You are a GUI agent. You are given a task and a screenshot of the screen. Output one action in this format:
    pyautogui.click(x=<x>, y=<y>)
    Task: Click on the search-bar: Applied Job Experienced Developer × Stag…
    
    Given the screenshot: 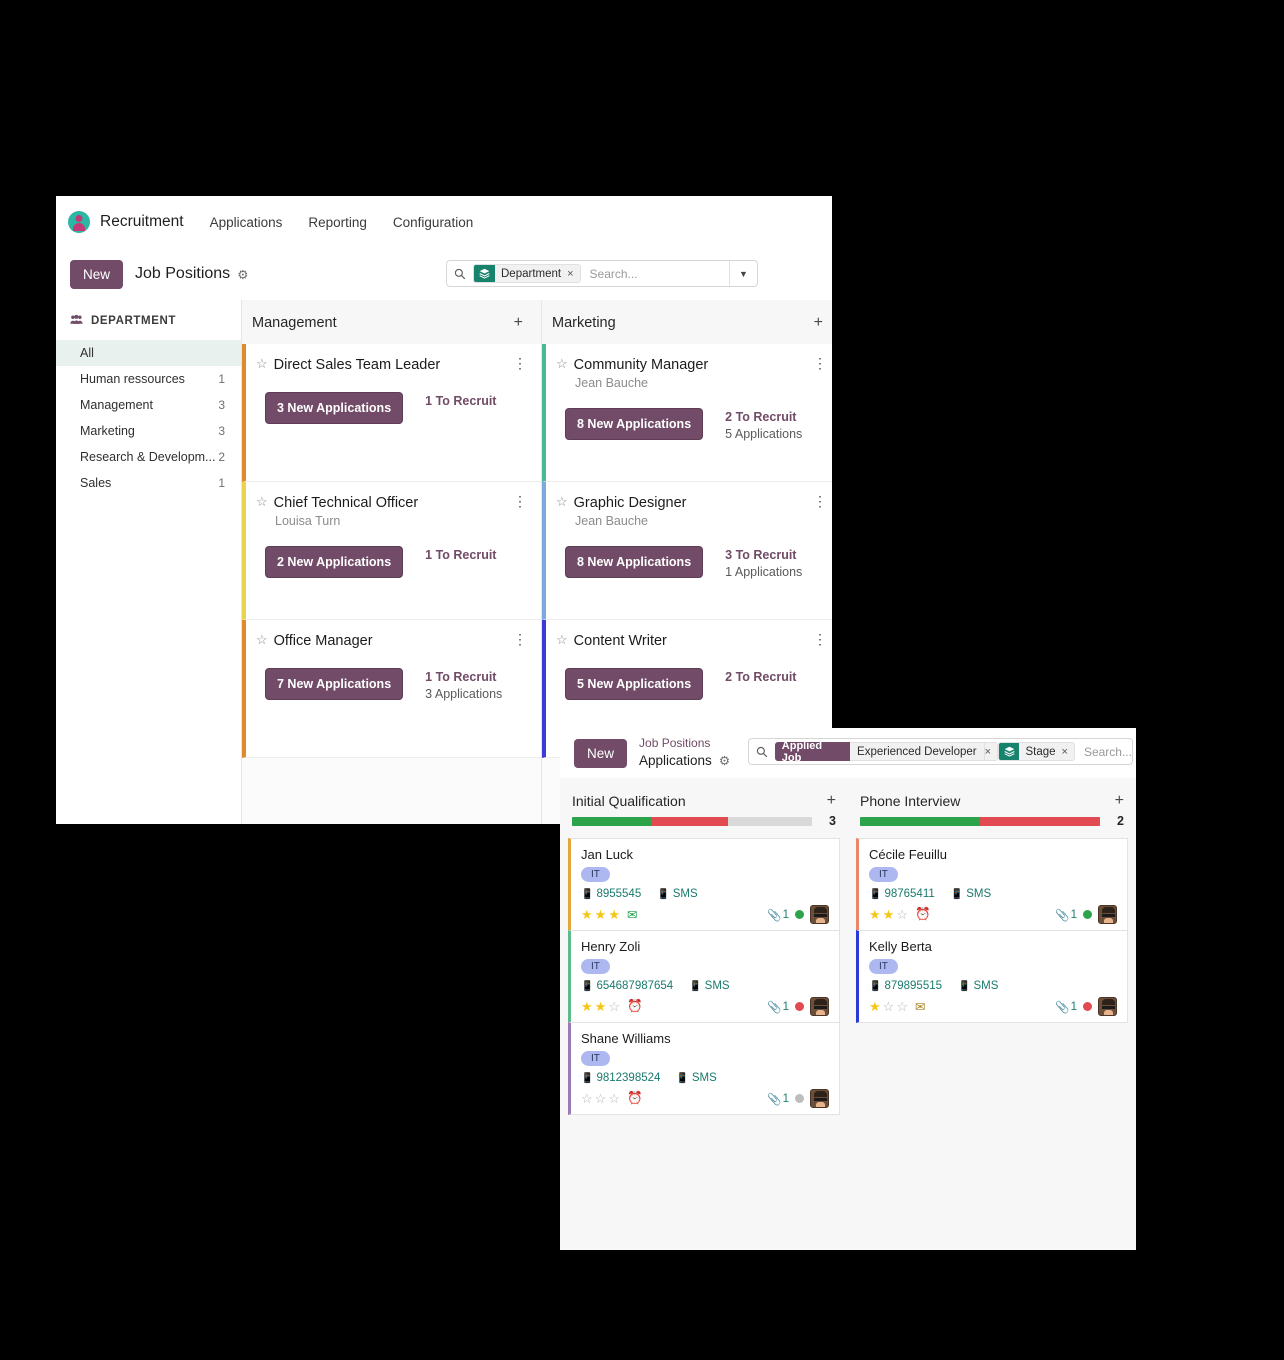 What is the action you would take?
    pyautogui.click(x=940, y=751)
    